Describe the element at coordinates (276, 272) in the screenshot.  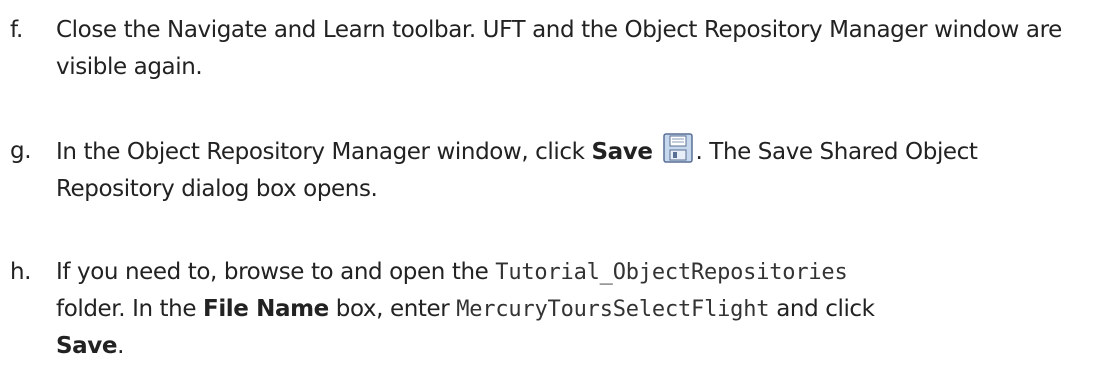
I see `step-text-1: If you need to, browse to and open the` at that location.